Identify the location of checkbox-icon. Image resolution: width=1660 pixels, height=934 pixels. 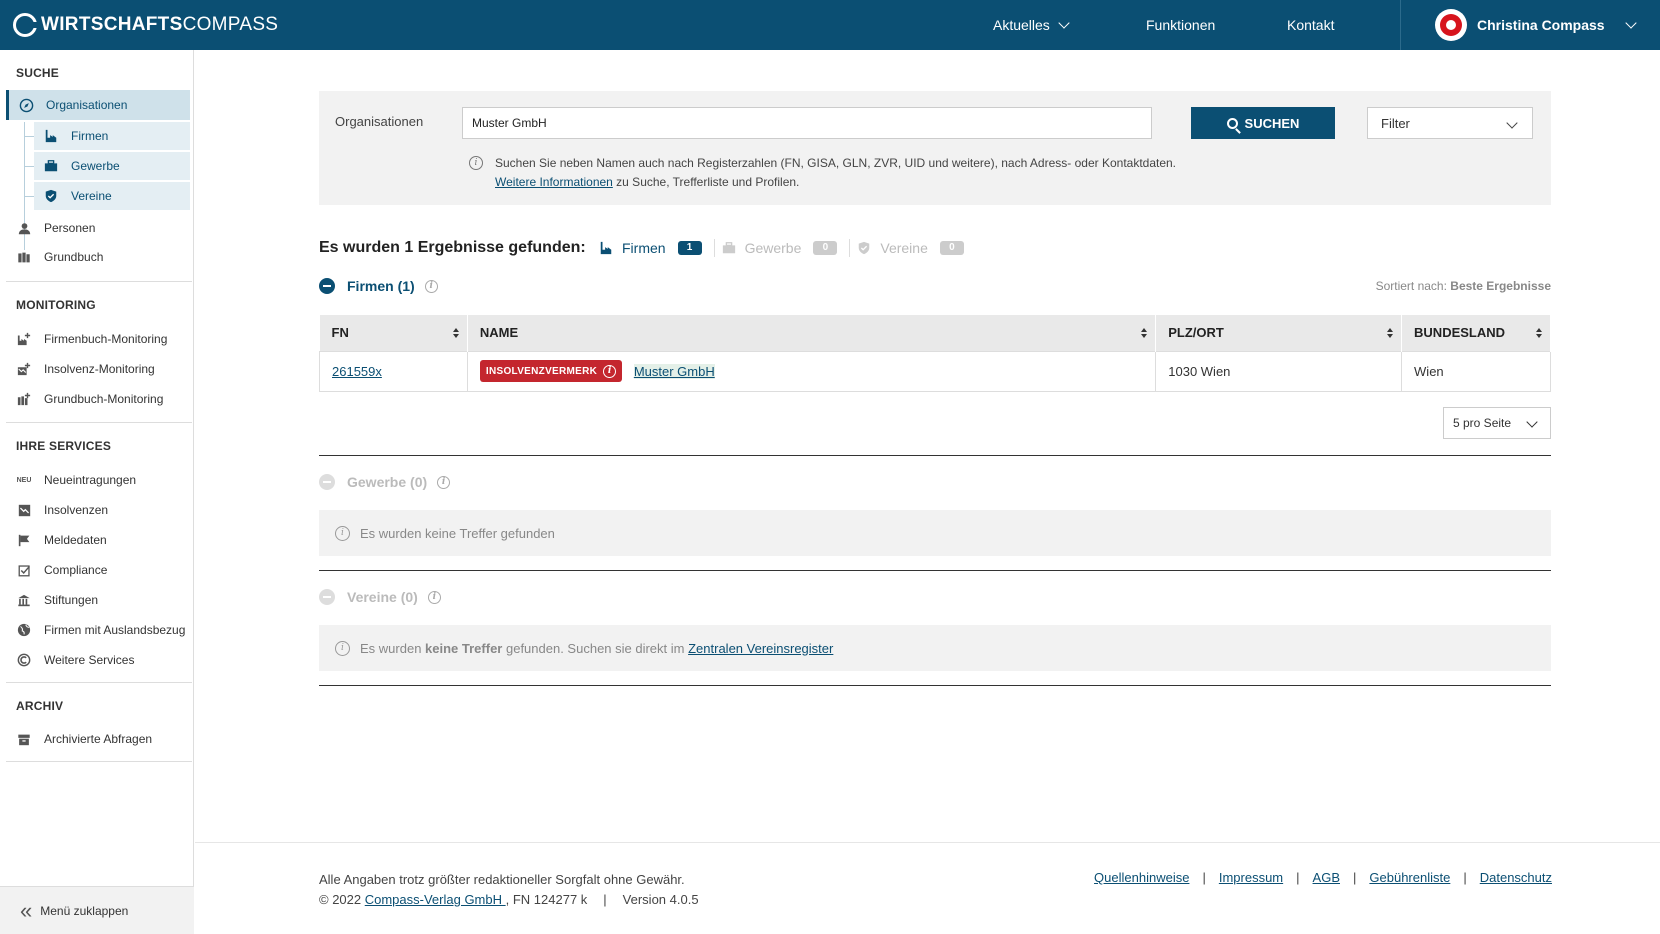
(24, 570).